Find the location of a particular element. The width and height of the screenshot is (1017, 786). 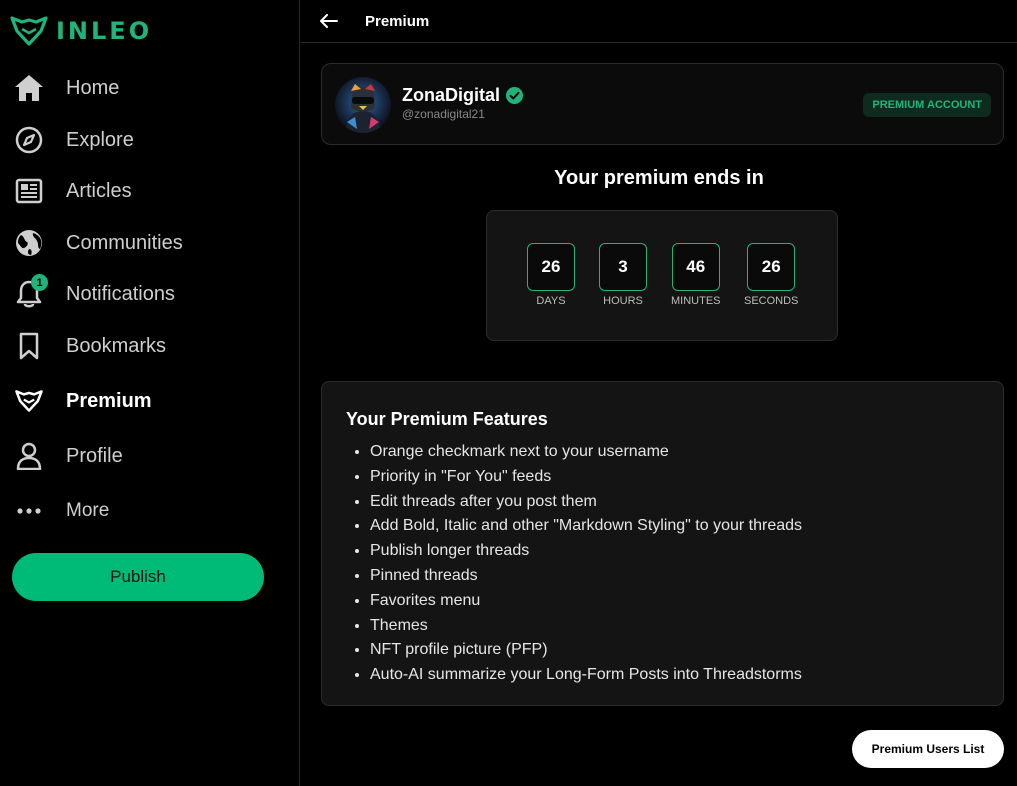

premium-users-list-button: Premium Users List is located at coordinates (928, 749).